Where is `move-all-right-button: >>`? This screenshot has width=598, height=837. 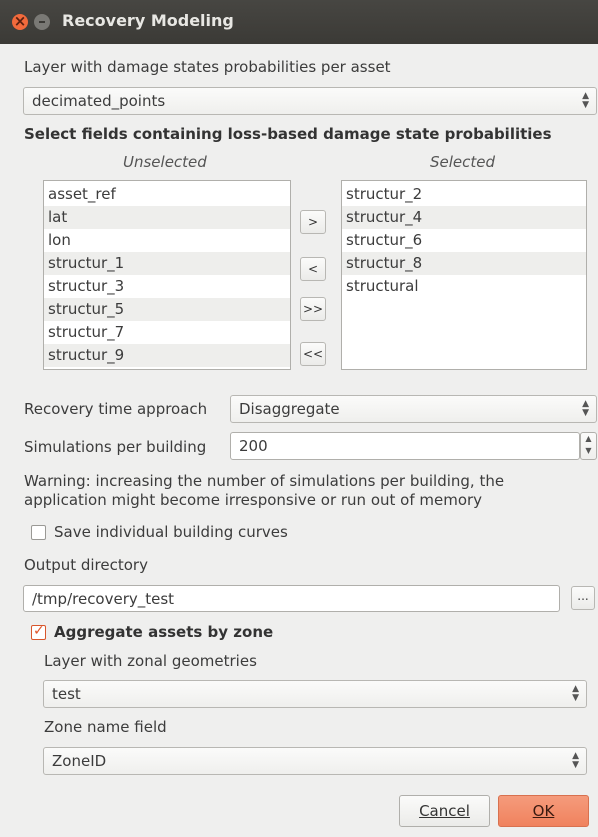 move-all-right-button: >> is located at coordinates (313, 309).